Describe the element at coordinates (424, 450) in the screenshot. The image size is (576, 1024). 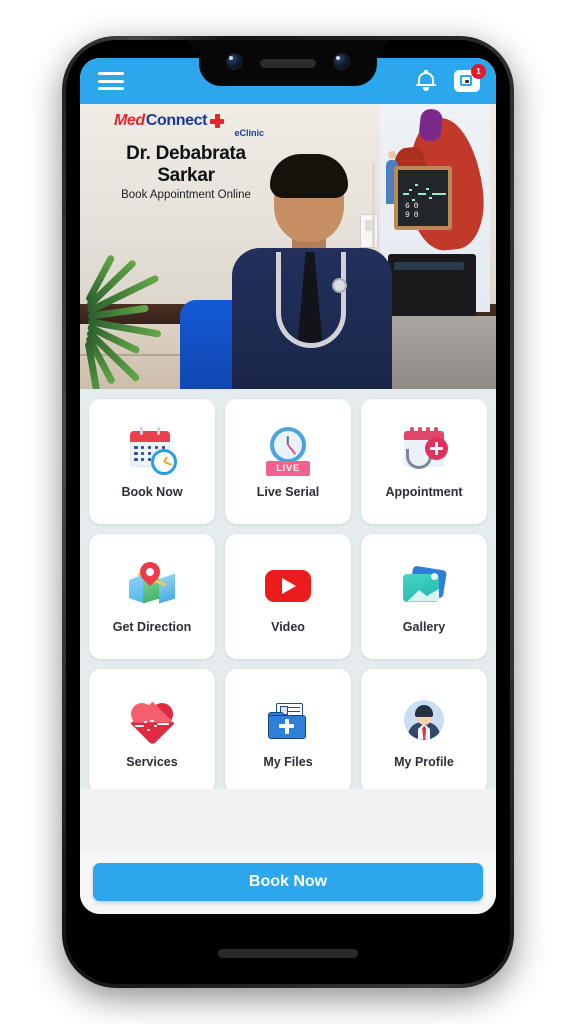
I see `calendar-stethoscope-icon` at that location.